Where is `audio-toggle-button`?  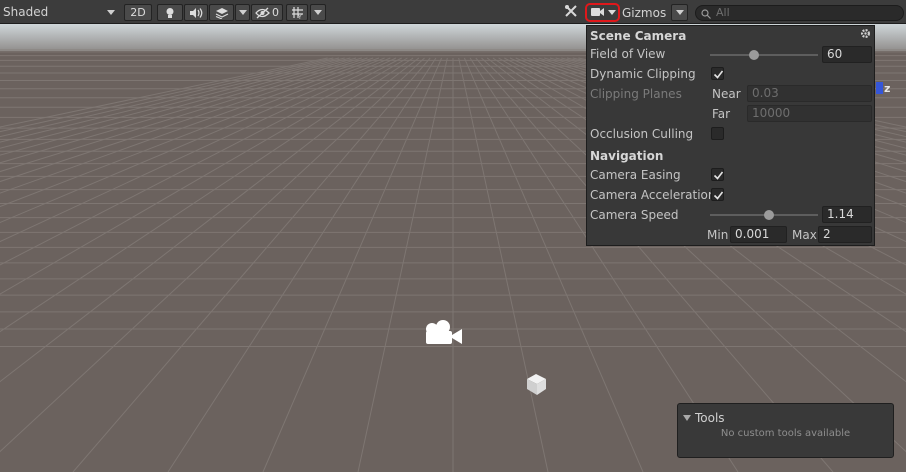 audio-toggle-button is located at coordinates (196, 12).